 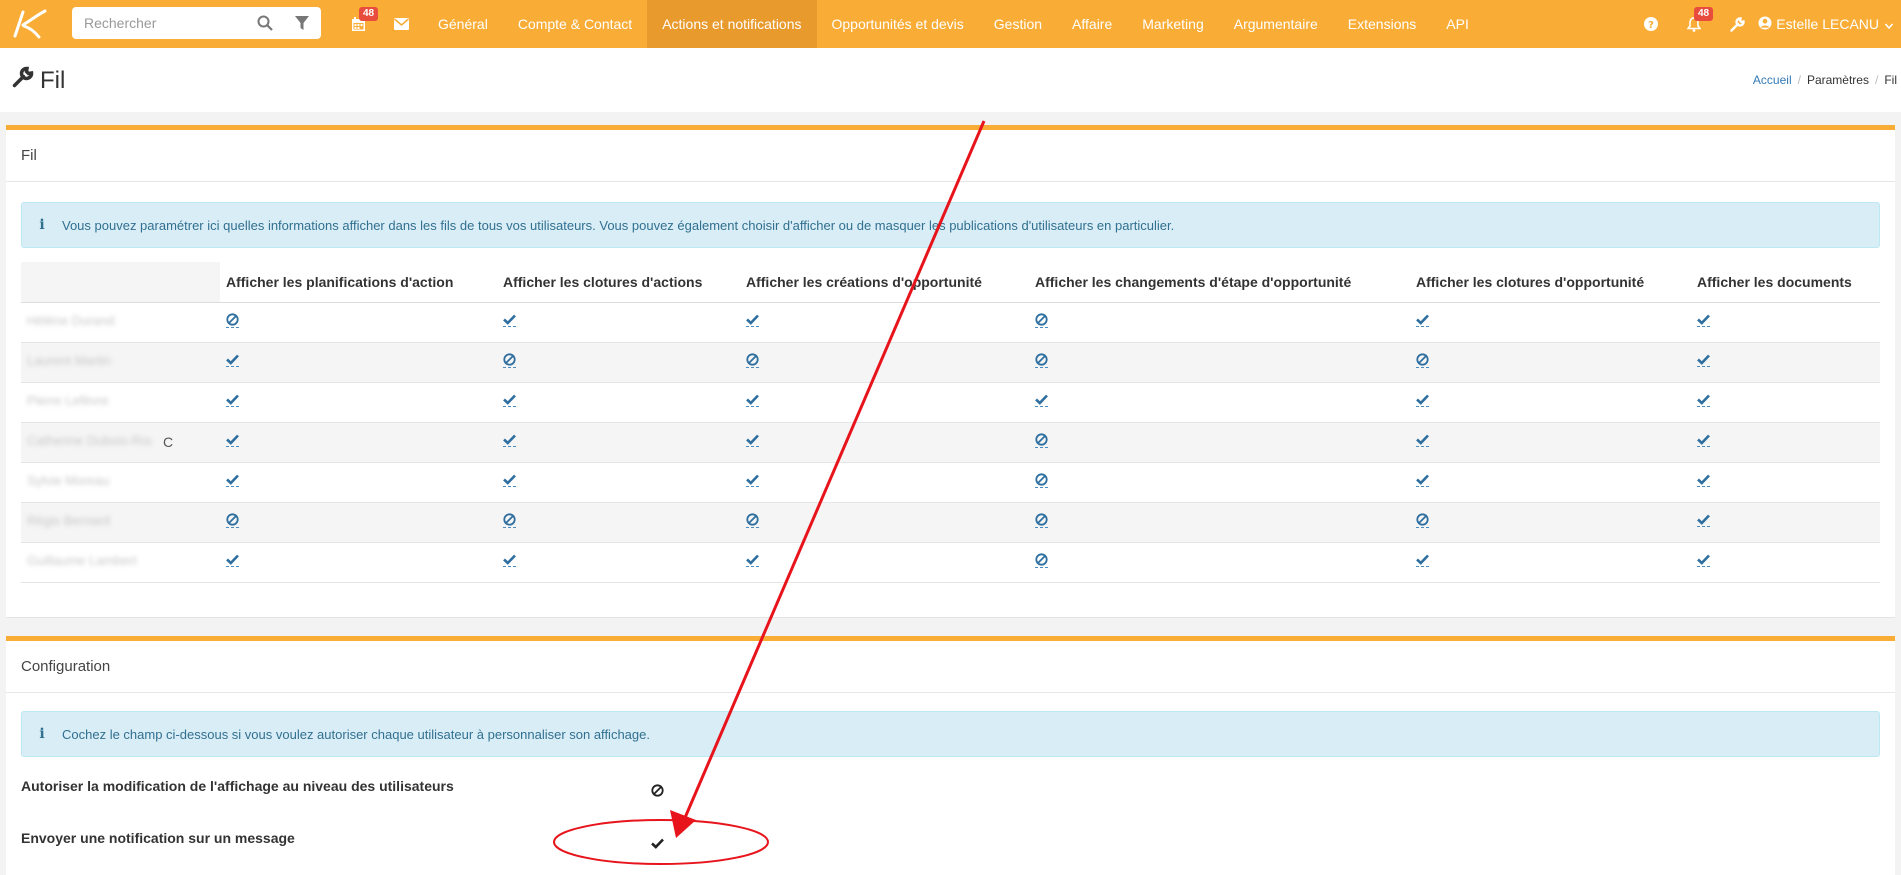 What do you see at coordinates (575, 24) in the screenshot?
I see `nav-item-1: Compte & Contact` at bounding box center [575, 24].